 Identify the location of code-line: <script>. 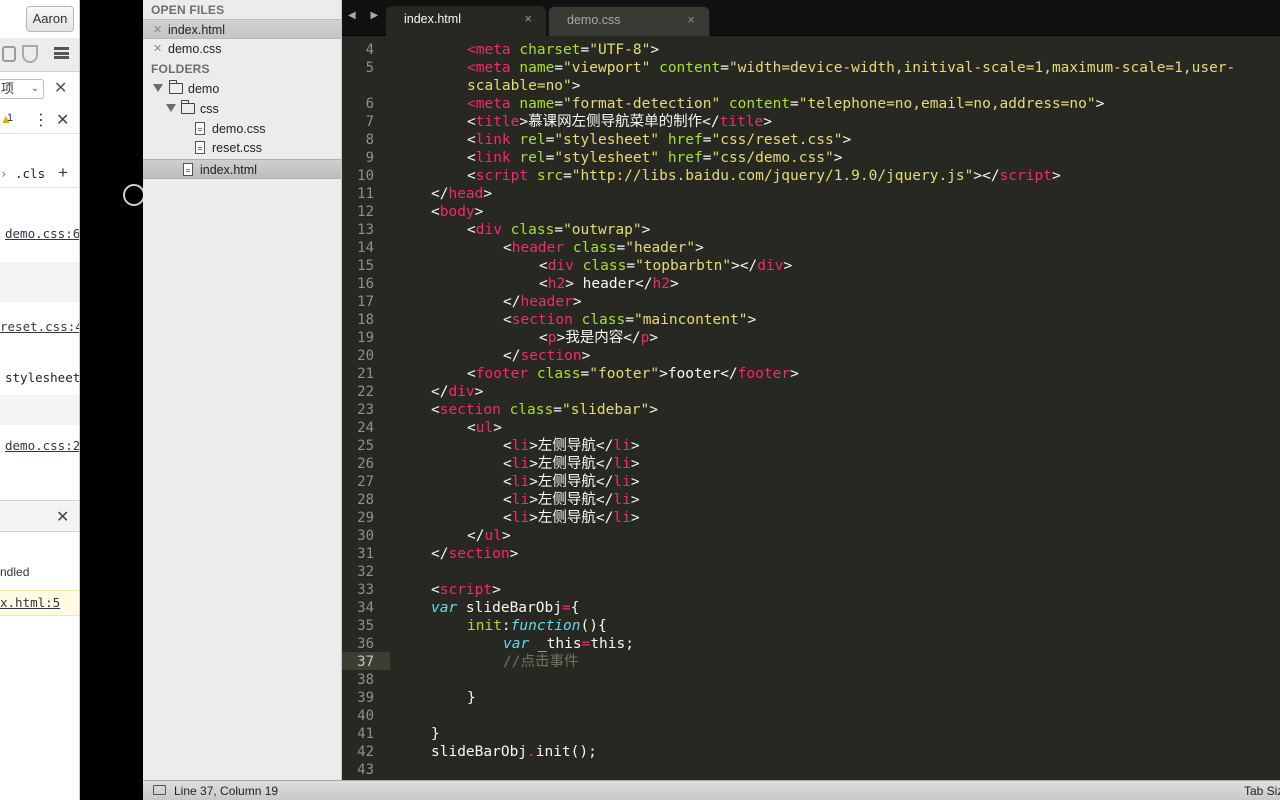
(466, 590).